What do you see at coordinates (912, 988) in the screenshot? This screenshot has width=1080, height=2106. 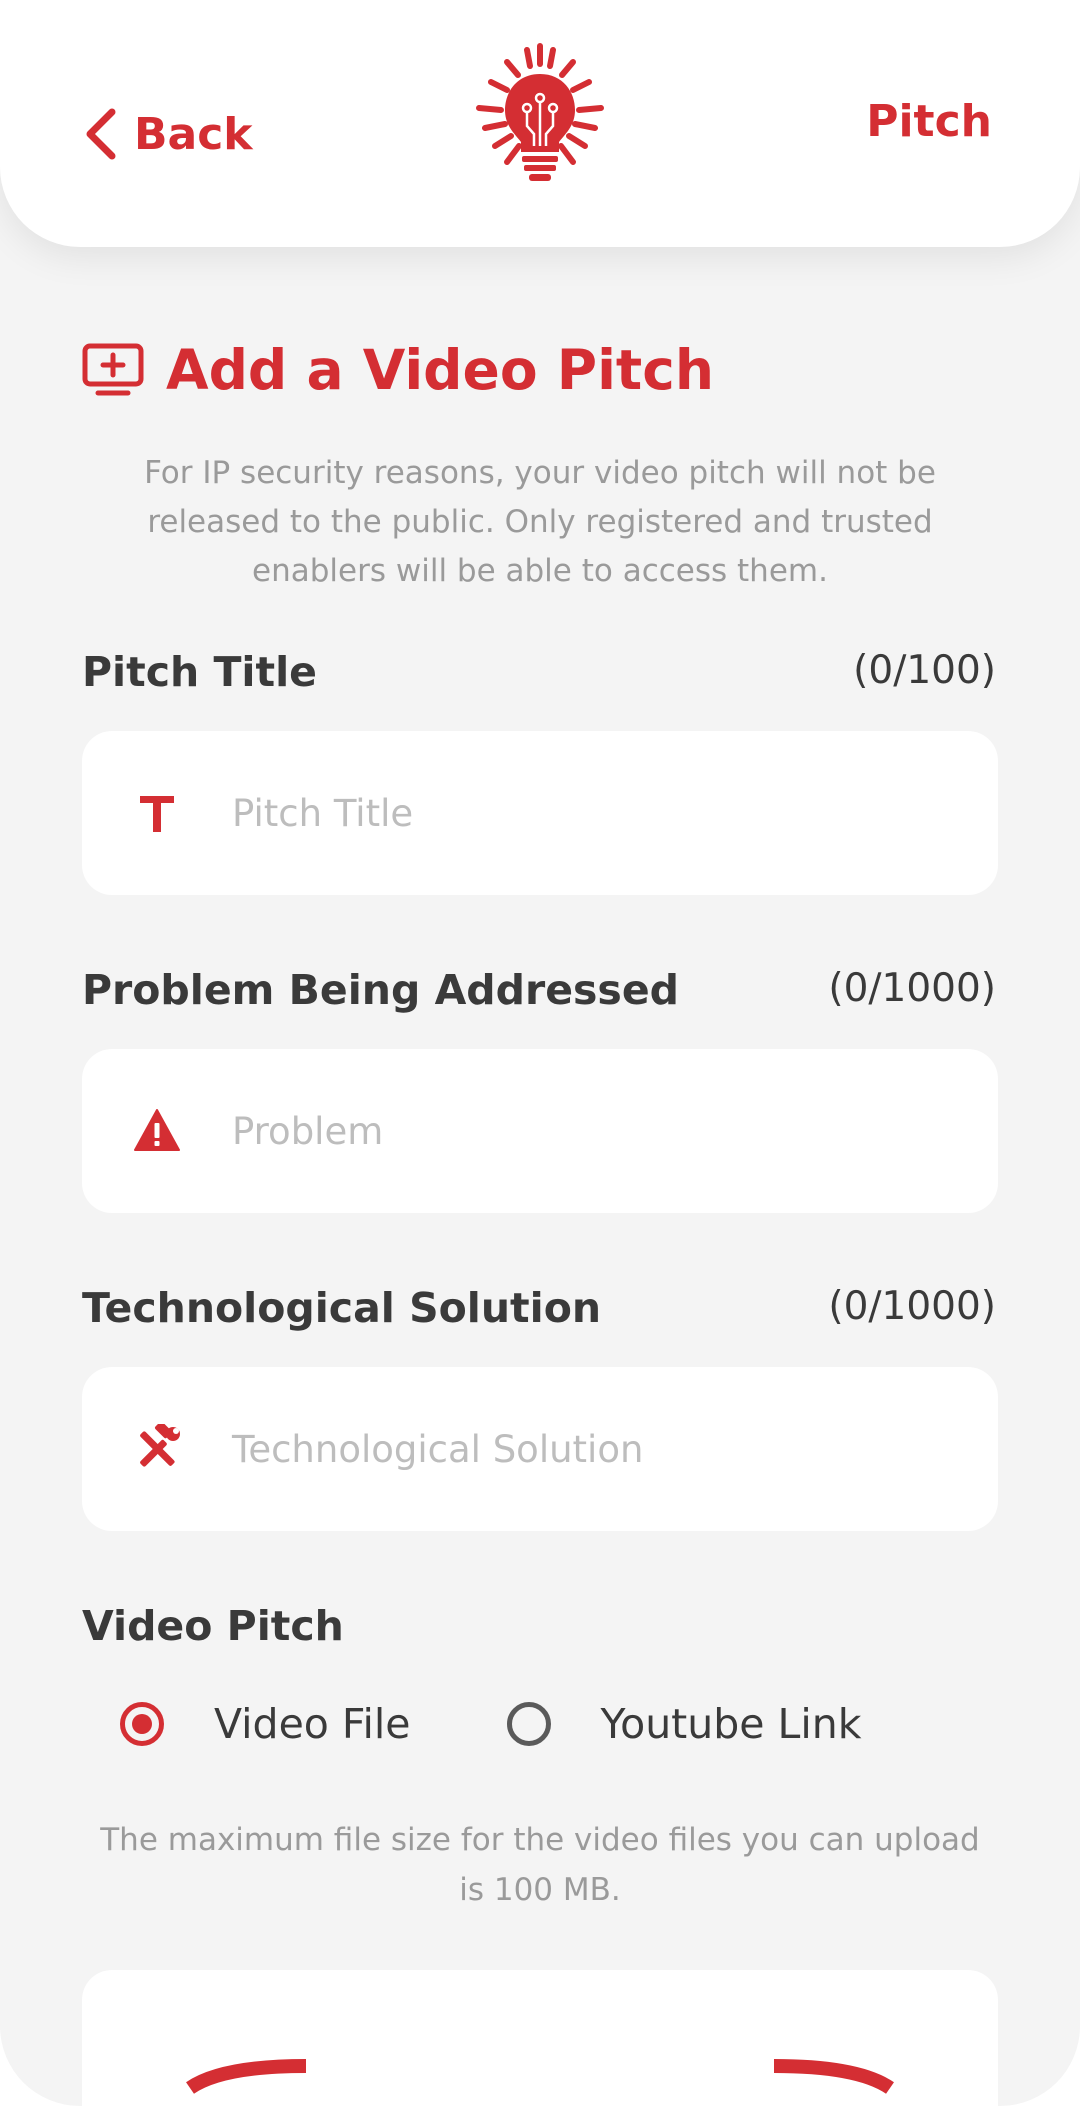 I see `problem-count: (0/1000)` at bounding box center [912, 988].